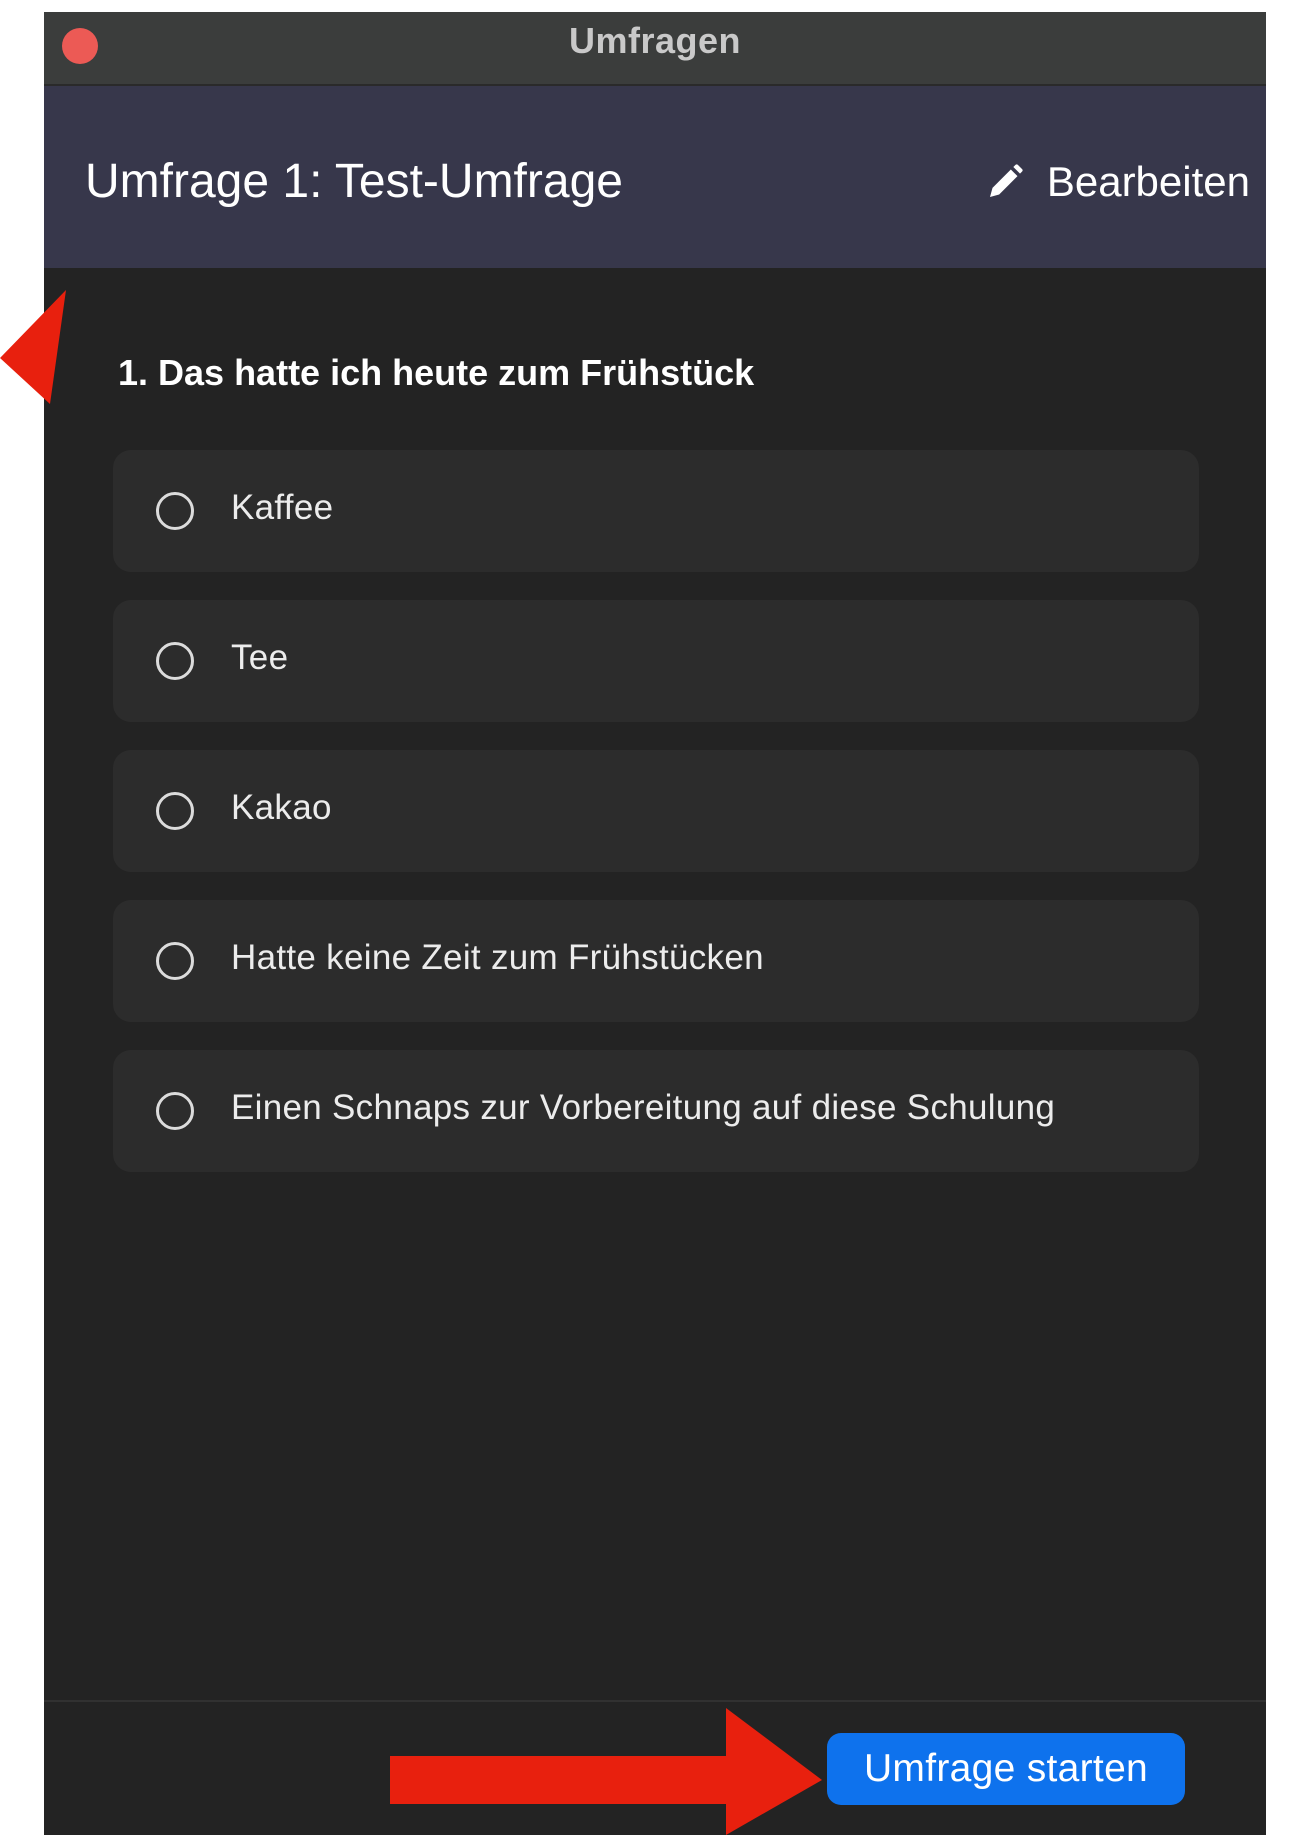 The height and width of the screenshot is (1835, 1296). I want to click on start-poll-button: Umfrage starten, so click(1006, 1769).